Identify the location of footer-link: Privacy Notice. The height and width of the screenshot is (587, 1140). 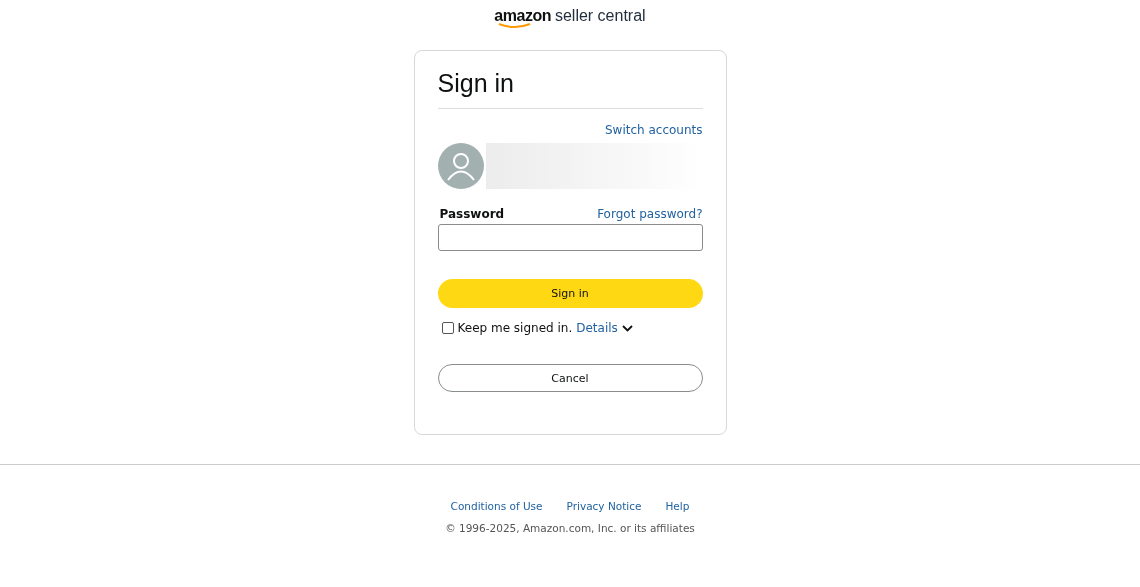
(604, 506).